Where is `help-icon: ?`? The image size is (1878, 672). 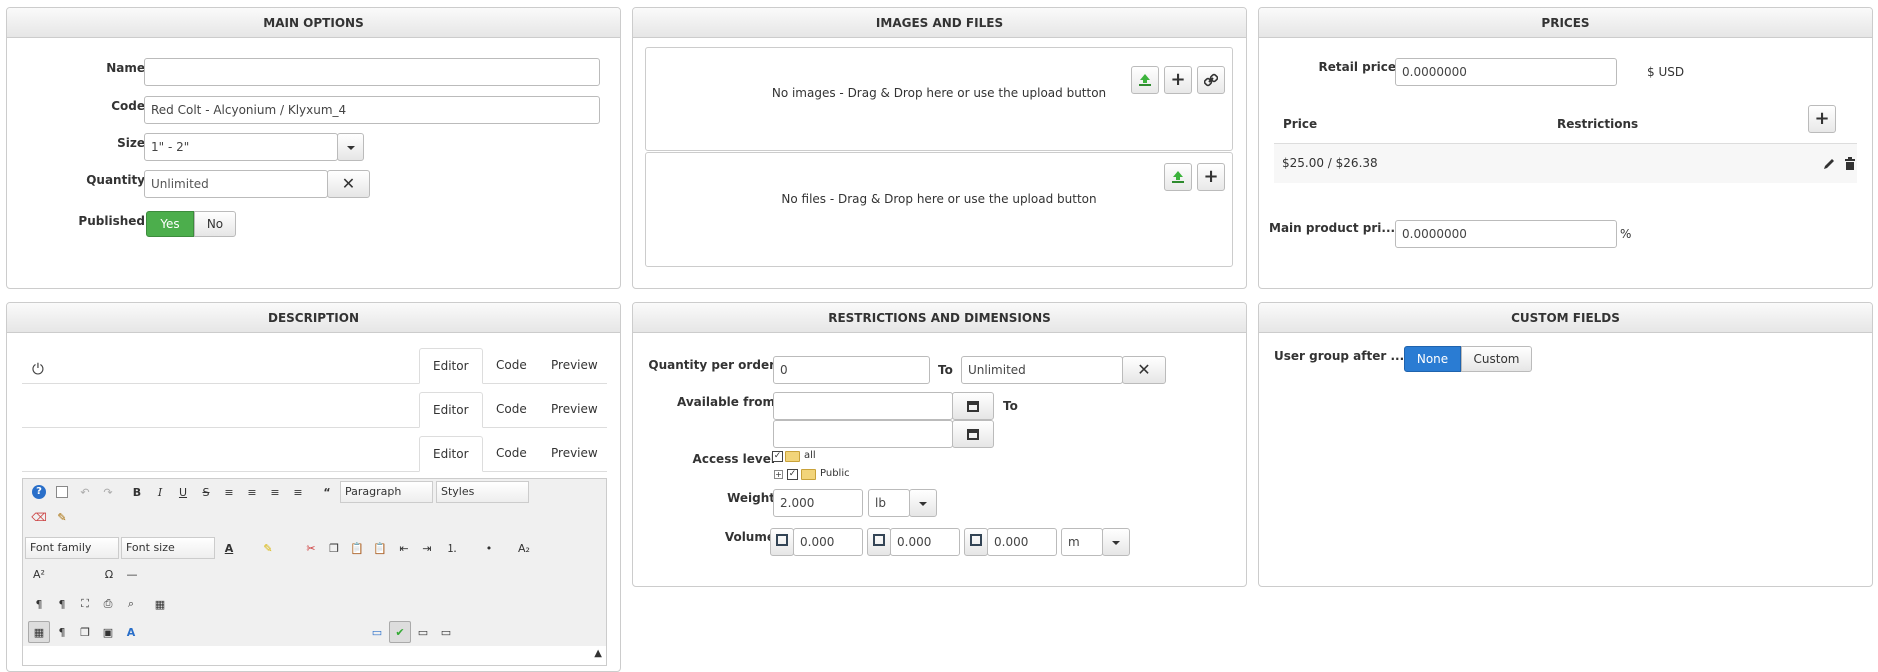 help-icon: ? is located at coordinates (39, 492).